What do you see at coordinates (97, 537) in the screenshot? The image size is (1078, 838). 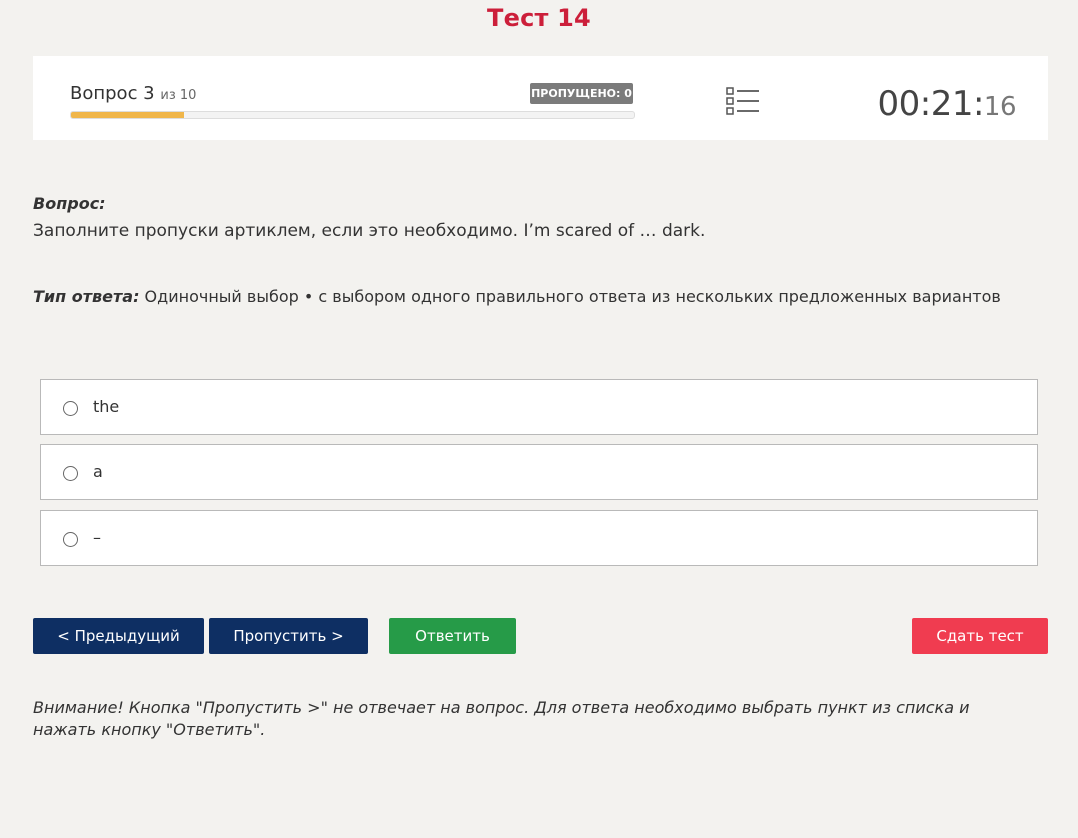 I see `answer-option-label: –` at bounding box center [97, 537].